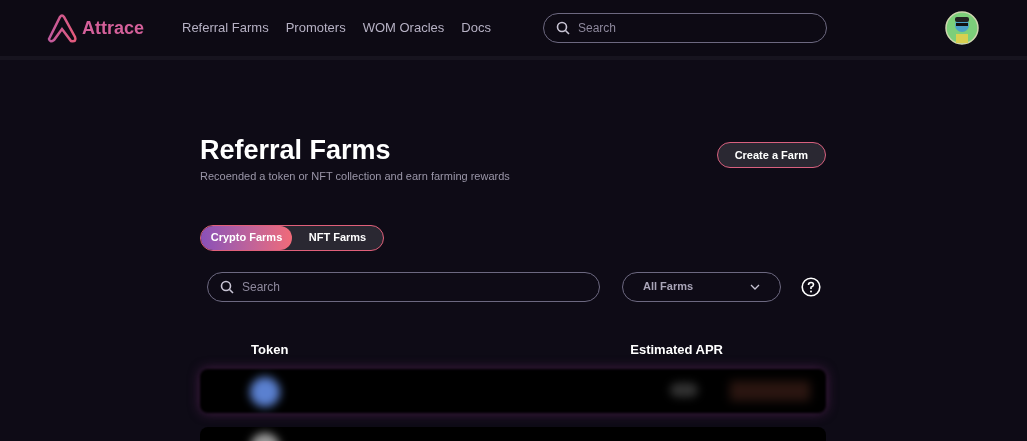 The height and width of the screenshot is (441, 1027). What do you see at coordinates (476, 28) in the screenshot?
I see `nav-link: Docs` at bounding box center [476, 28].